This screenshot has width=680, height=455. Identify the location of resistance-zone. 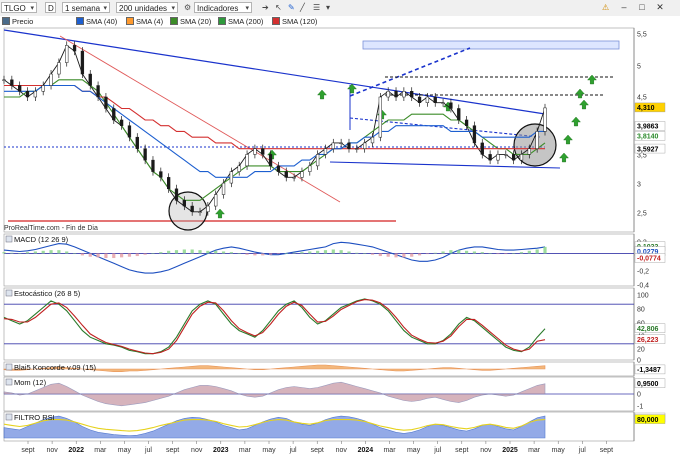
(491, 45).